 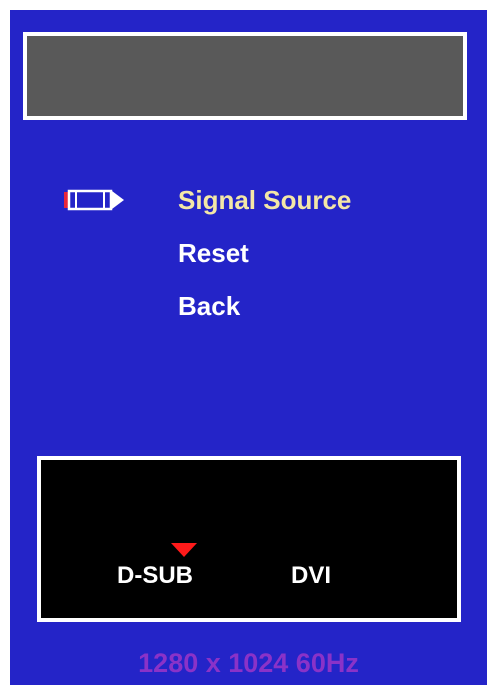 I want to click on menu-item-reset: Reset, so click(x=213, y=253).